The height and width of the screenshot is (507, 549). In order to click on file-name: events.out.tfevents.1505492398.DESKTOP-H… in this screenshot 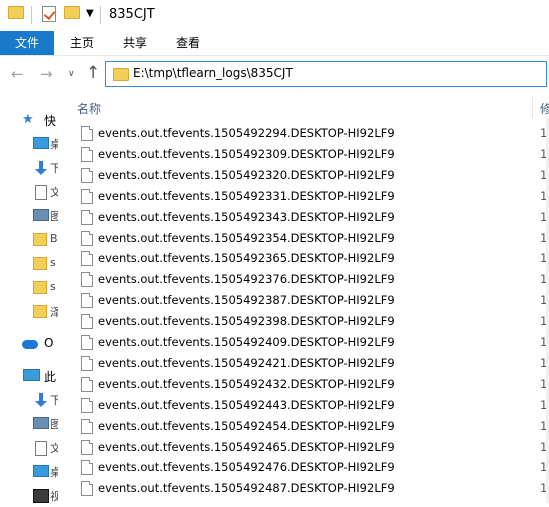, I will do `click(246, 321)`.